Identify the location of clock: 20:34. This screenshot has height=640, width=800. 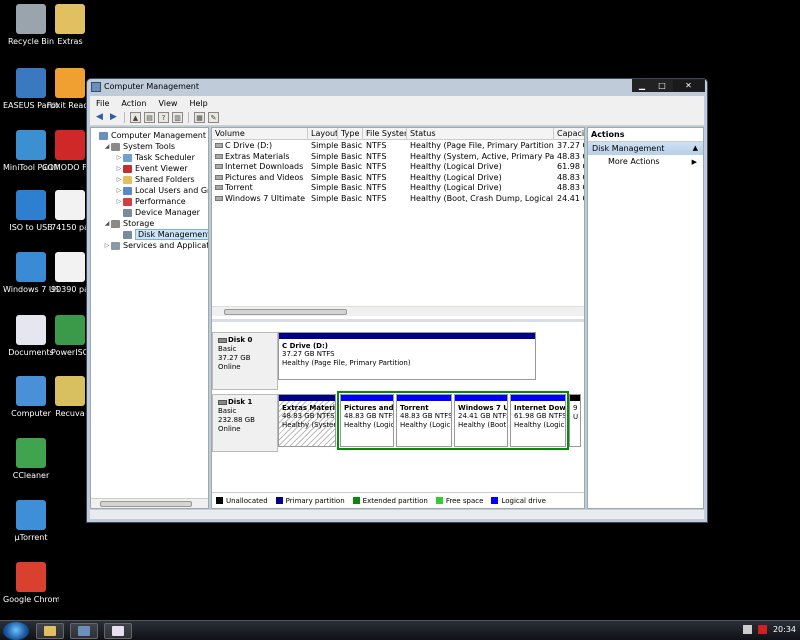
(784, 629).